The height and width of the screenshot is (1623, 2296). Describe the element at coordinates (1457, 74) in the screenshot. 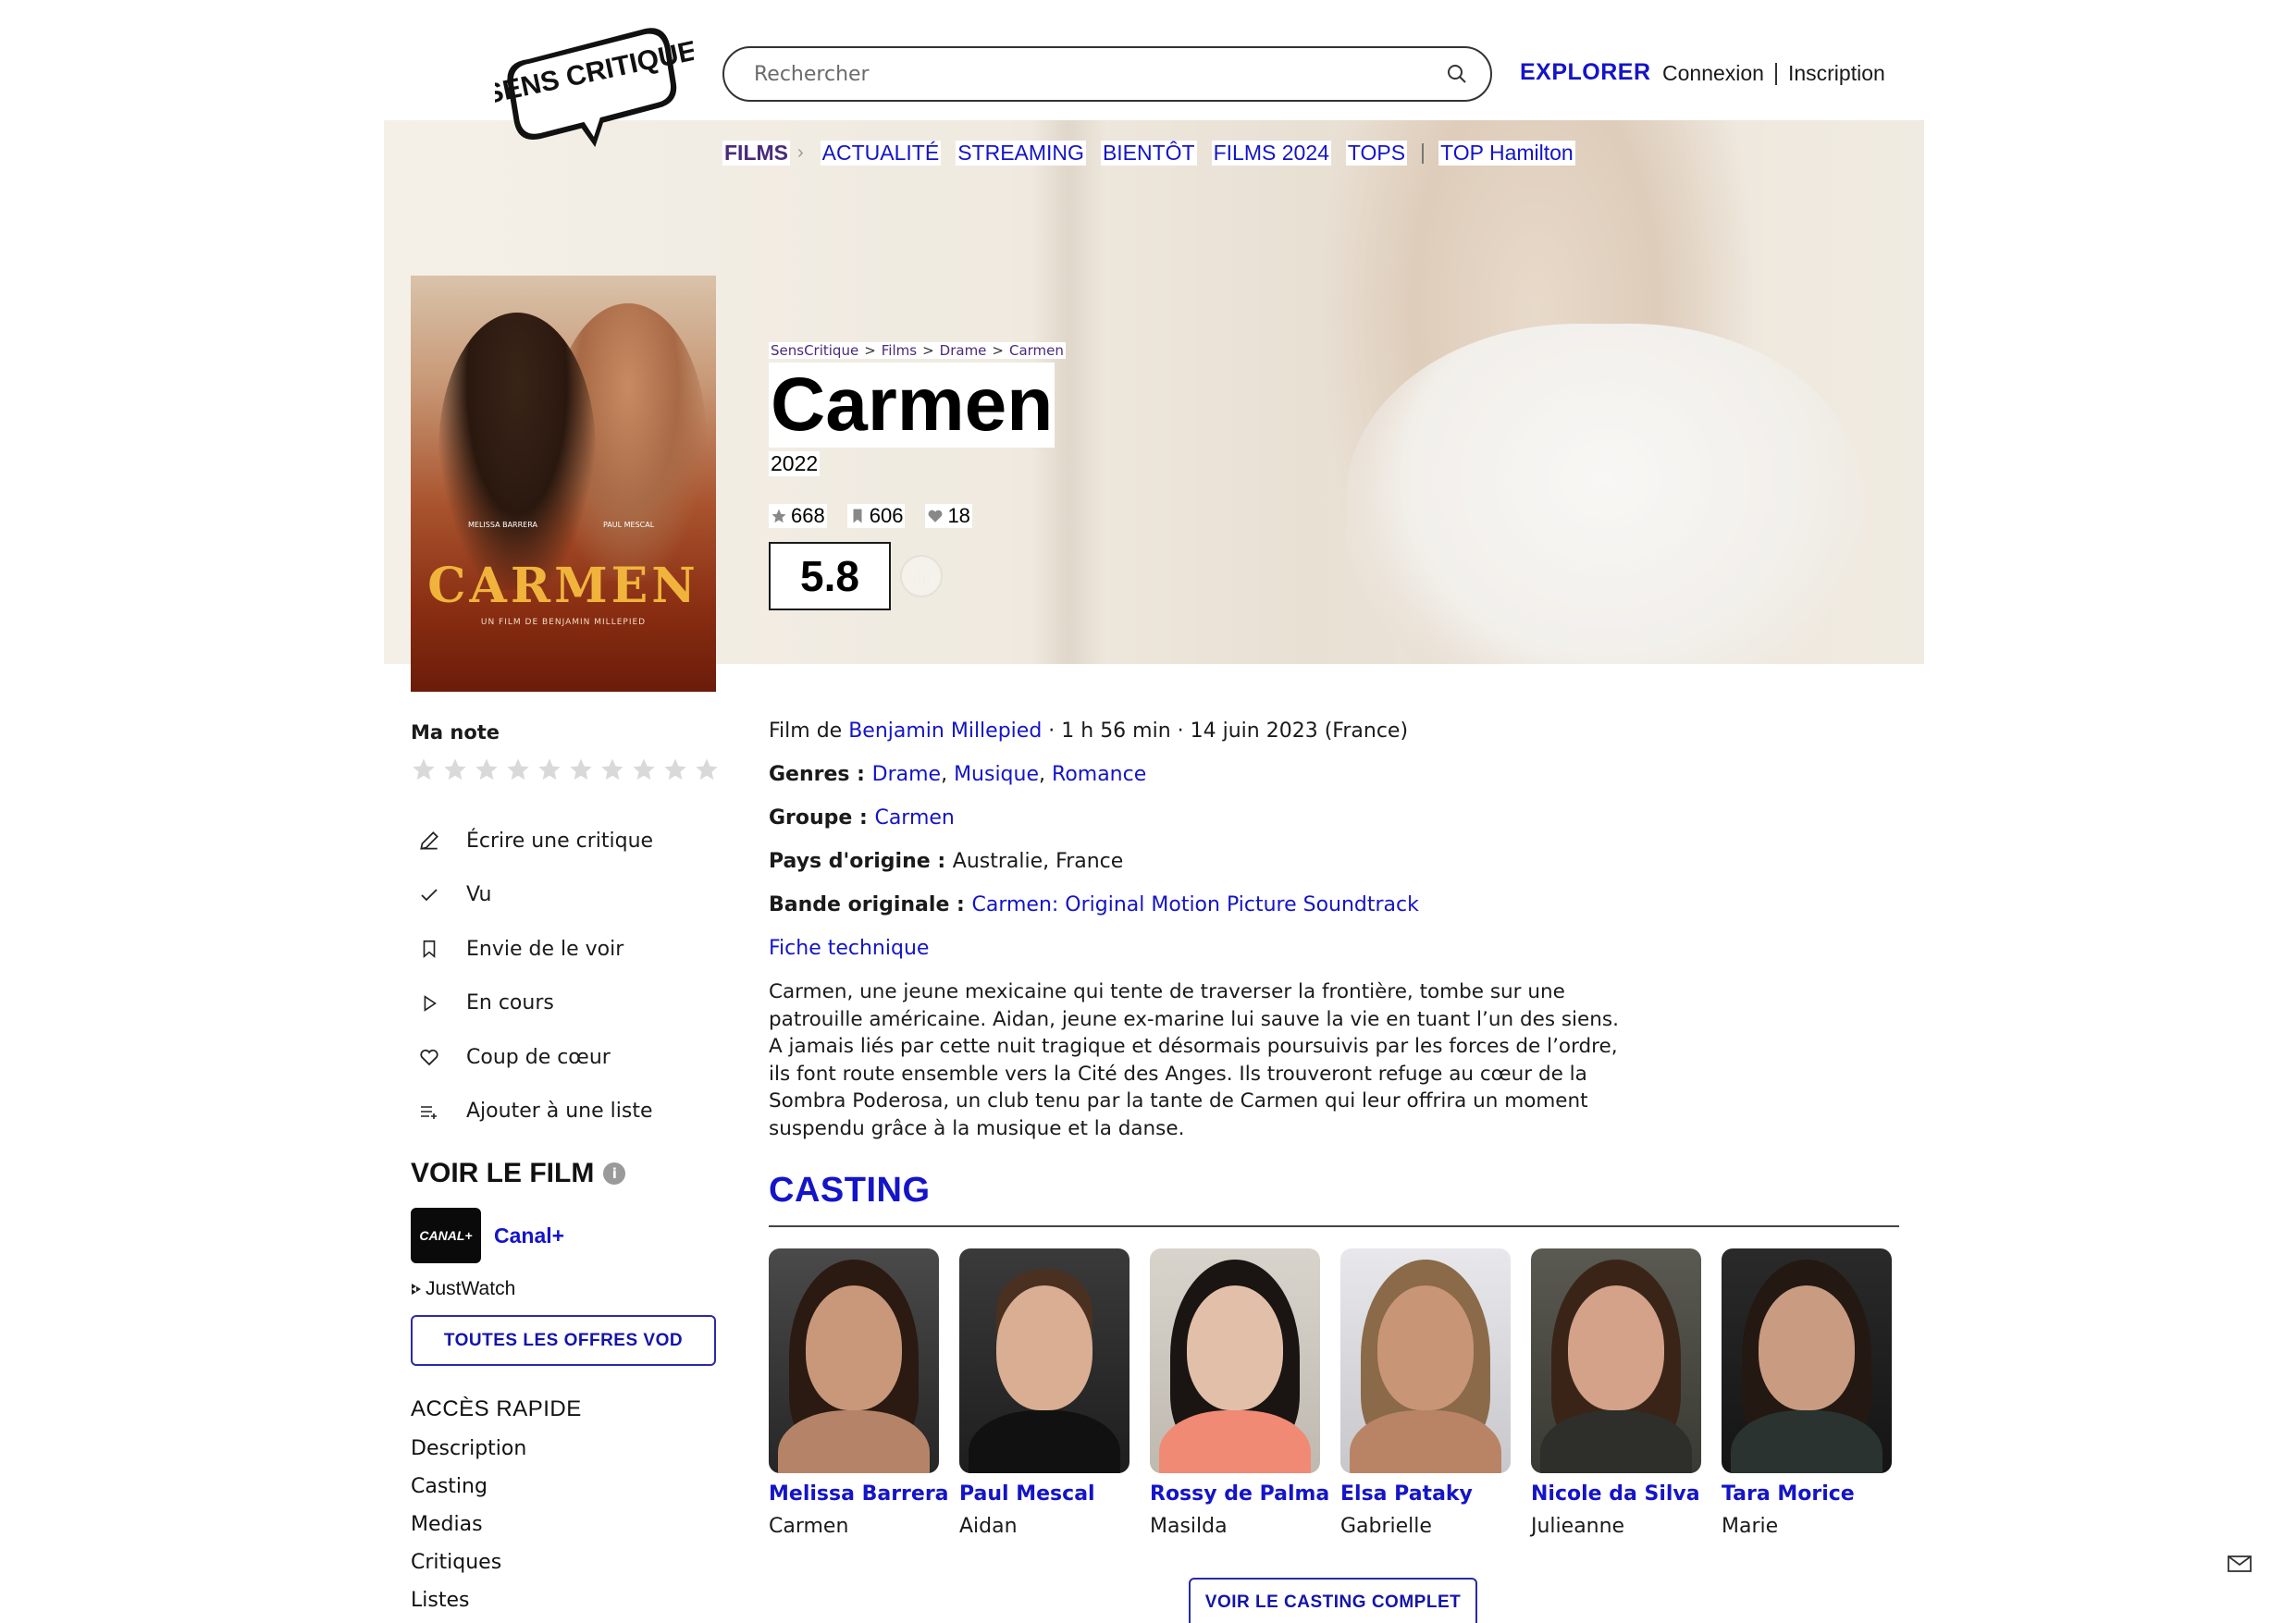

I see `search-icon` at that location.